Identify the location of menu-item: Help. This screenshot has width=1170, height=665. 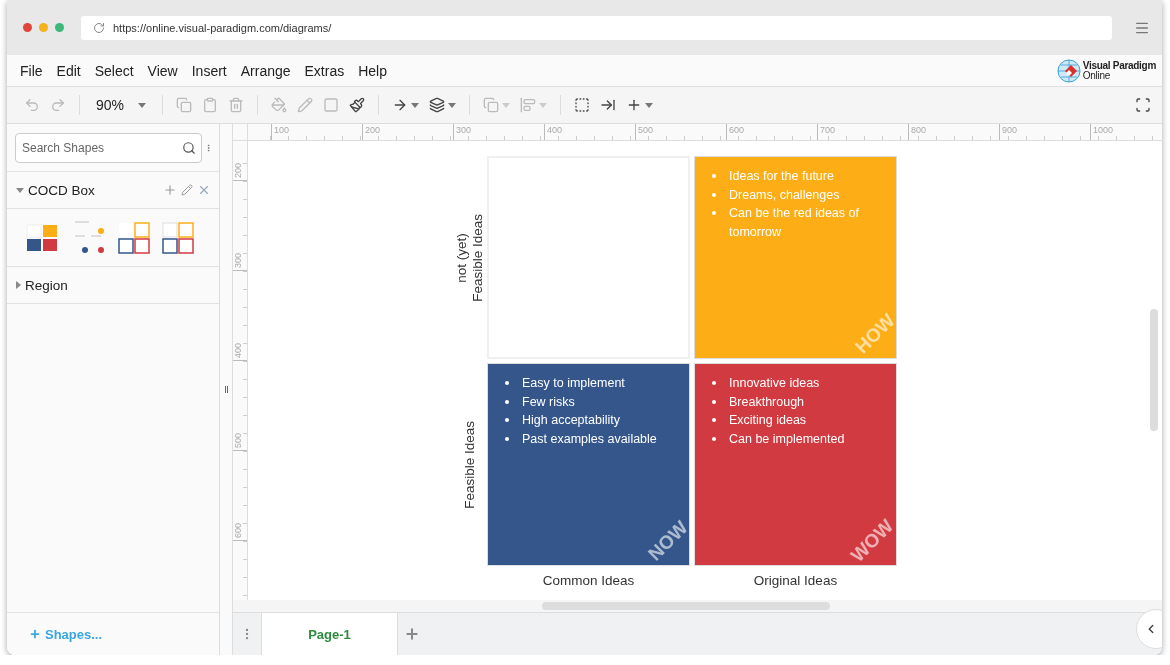
(372, 70).